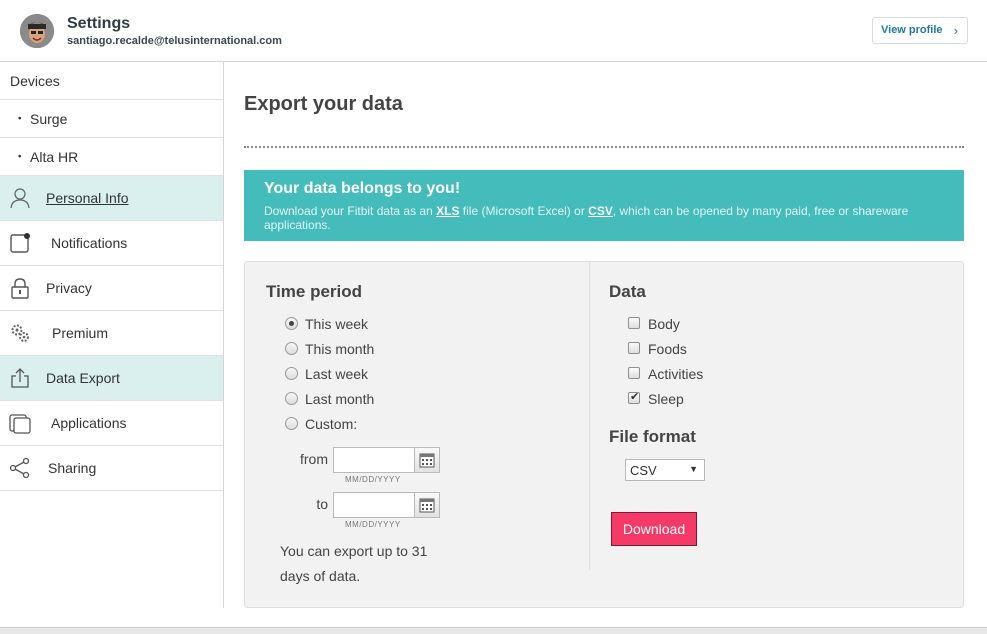  Describe the element at coordinates (667, 349) in the screenshot. I see `checkbox-label: Foods` at that location.